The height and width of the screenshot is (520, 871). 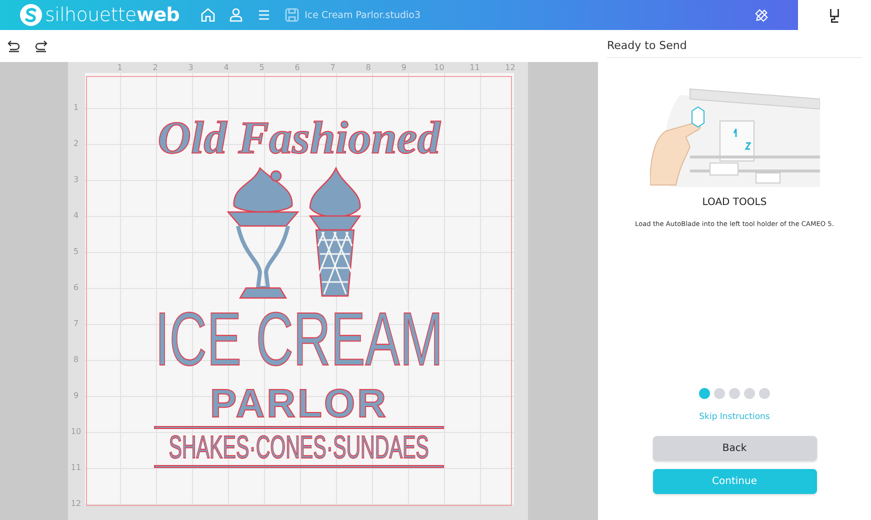 What do you see at coordinates (299, 447) in the screenshot?
I see `banner-text: SHAKES·CONES·SUNDAES` at bounding box center [299, 447].